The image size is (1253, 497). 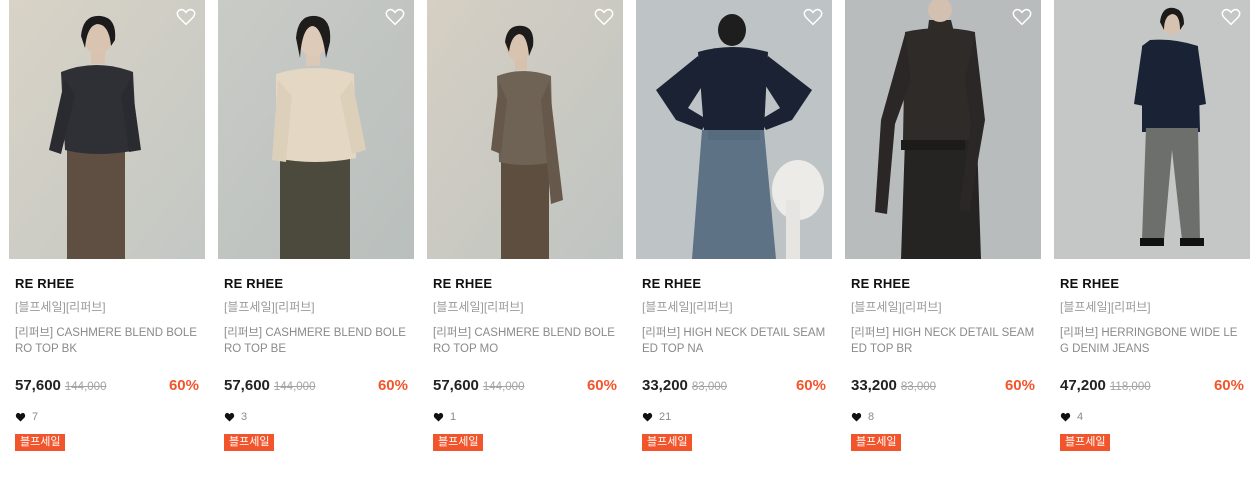 What do you see at coordinates (107, 417) in the screenshot?
I see `like-count-row: 7` at bounding box center [107, 417].